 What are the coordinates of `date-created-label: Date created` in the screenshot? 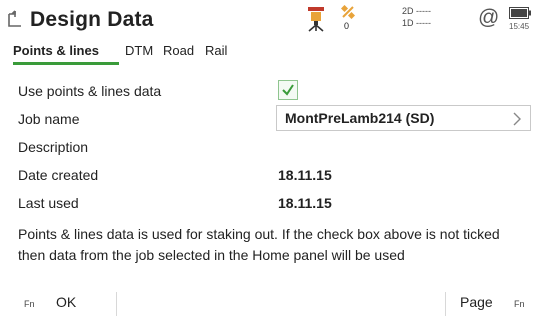 It's located at (58, 175).